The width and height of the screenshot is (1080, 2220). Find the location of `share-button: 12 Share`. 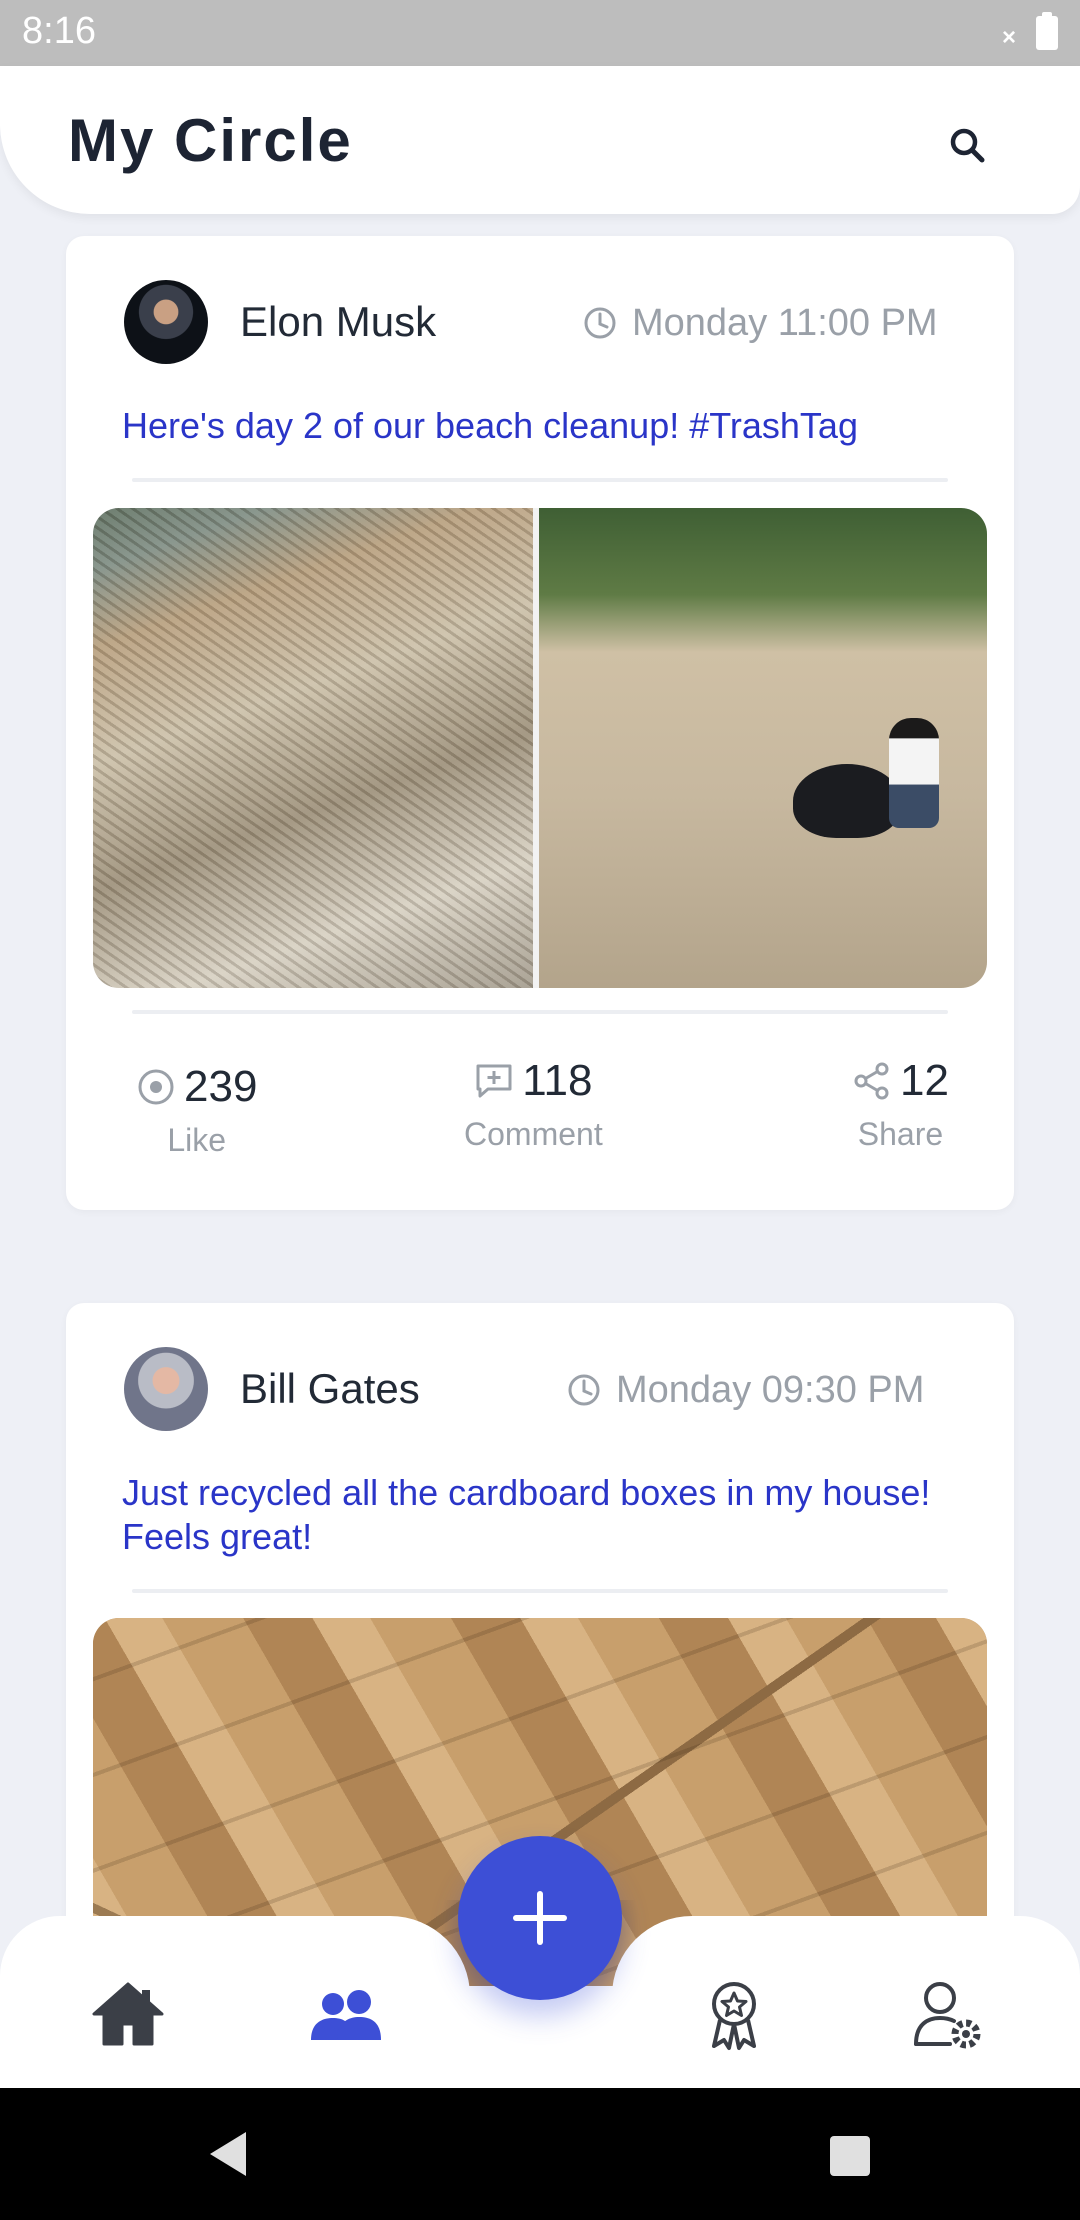

share-button: 12 Share is located at coordinates (900, 1104).